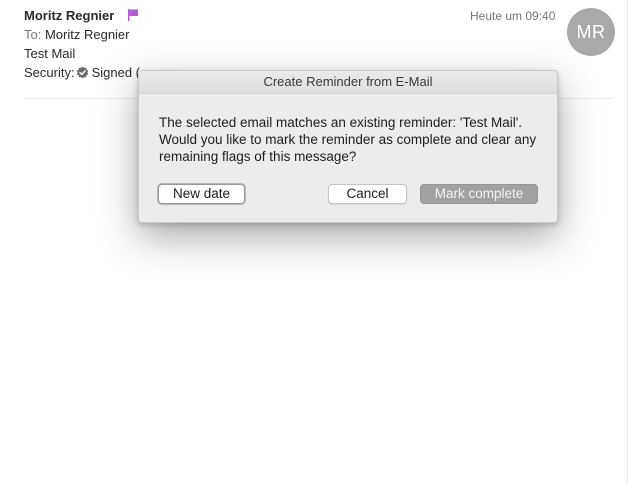  Describe the element at coordinates (33, 34) in the screenshot. I see `to-label: To:` at that location.